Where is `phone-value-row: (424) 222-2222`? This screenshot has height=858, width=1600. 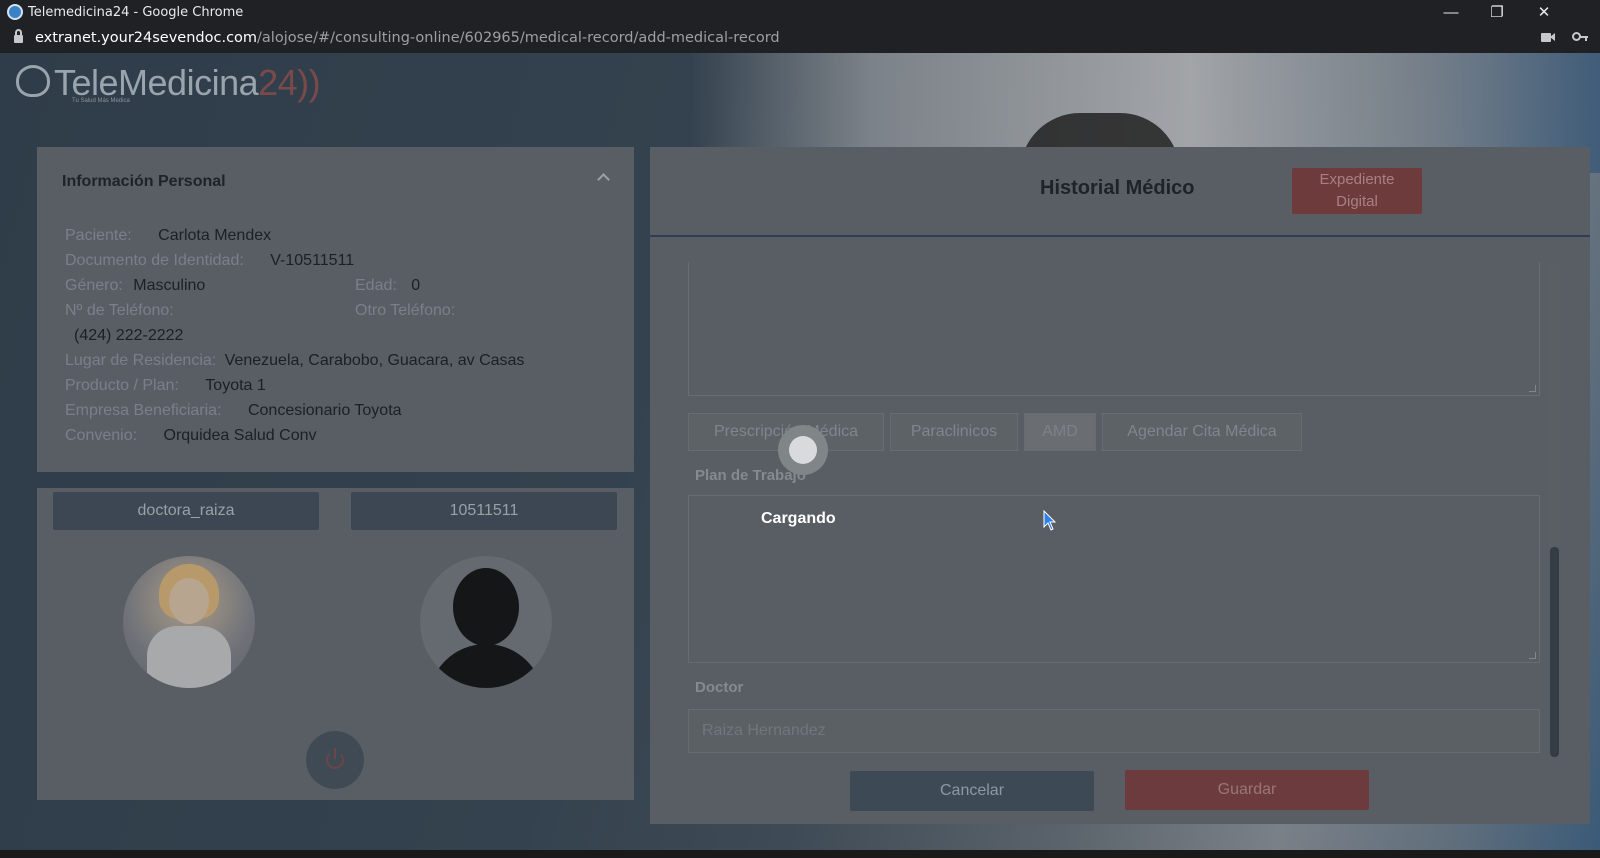
phone-value-row: (424) 222-2222 is located at coordinates (128, 336).